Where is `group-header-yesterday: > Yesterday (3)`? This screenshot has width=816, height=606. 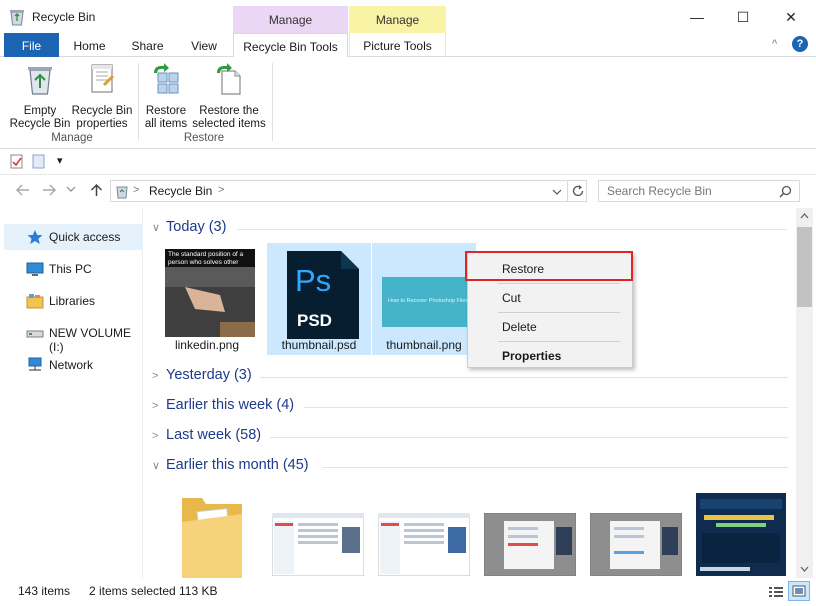
group-header-yesterday: > Yesterday (3) is located at coordinates (470, 377).